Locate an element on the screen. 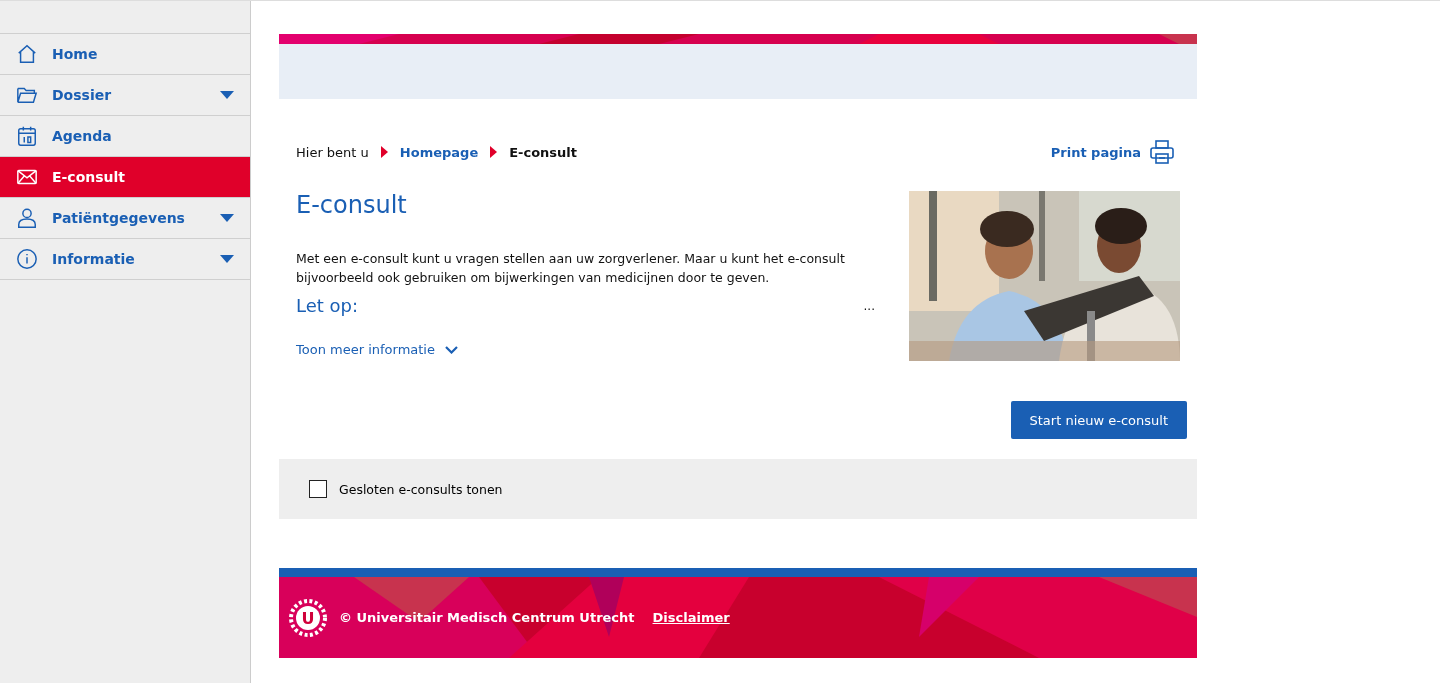  sidebar-item: Informatie is located at coordinates (125, 259).